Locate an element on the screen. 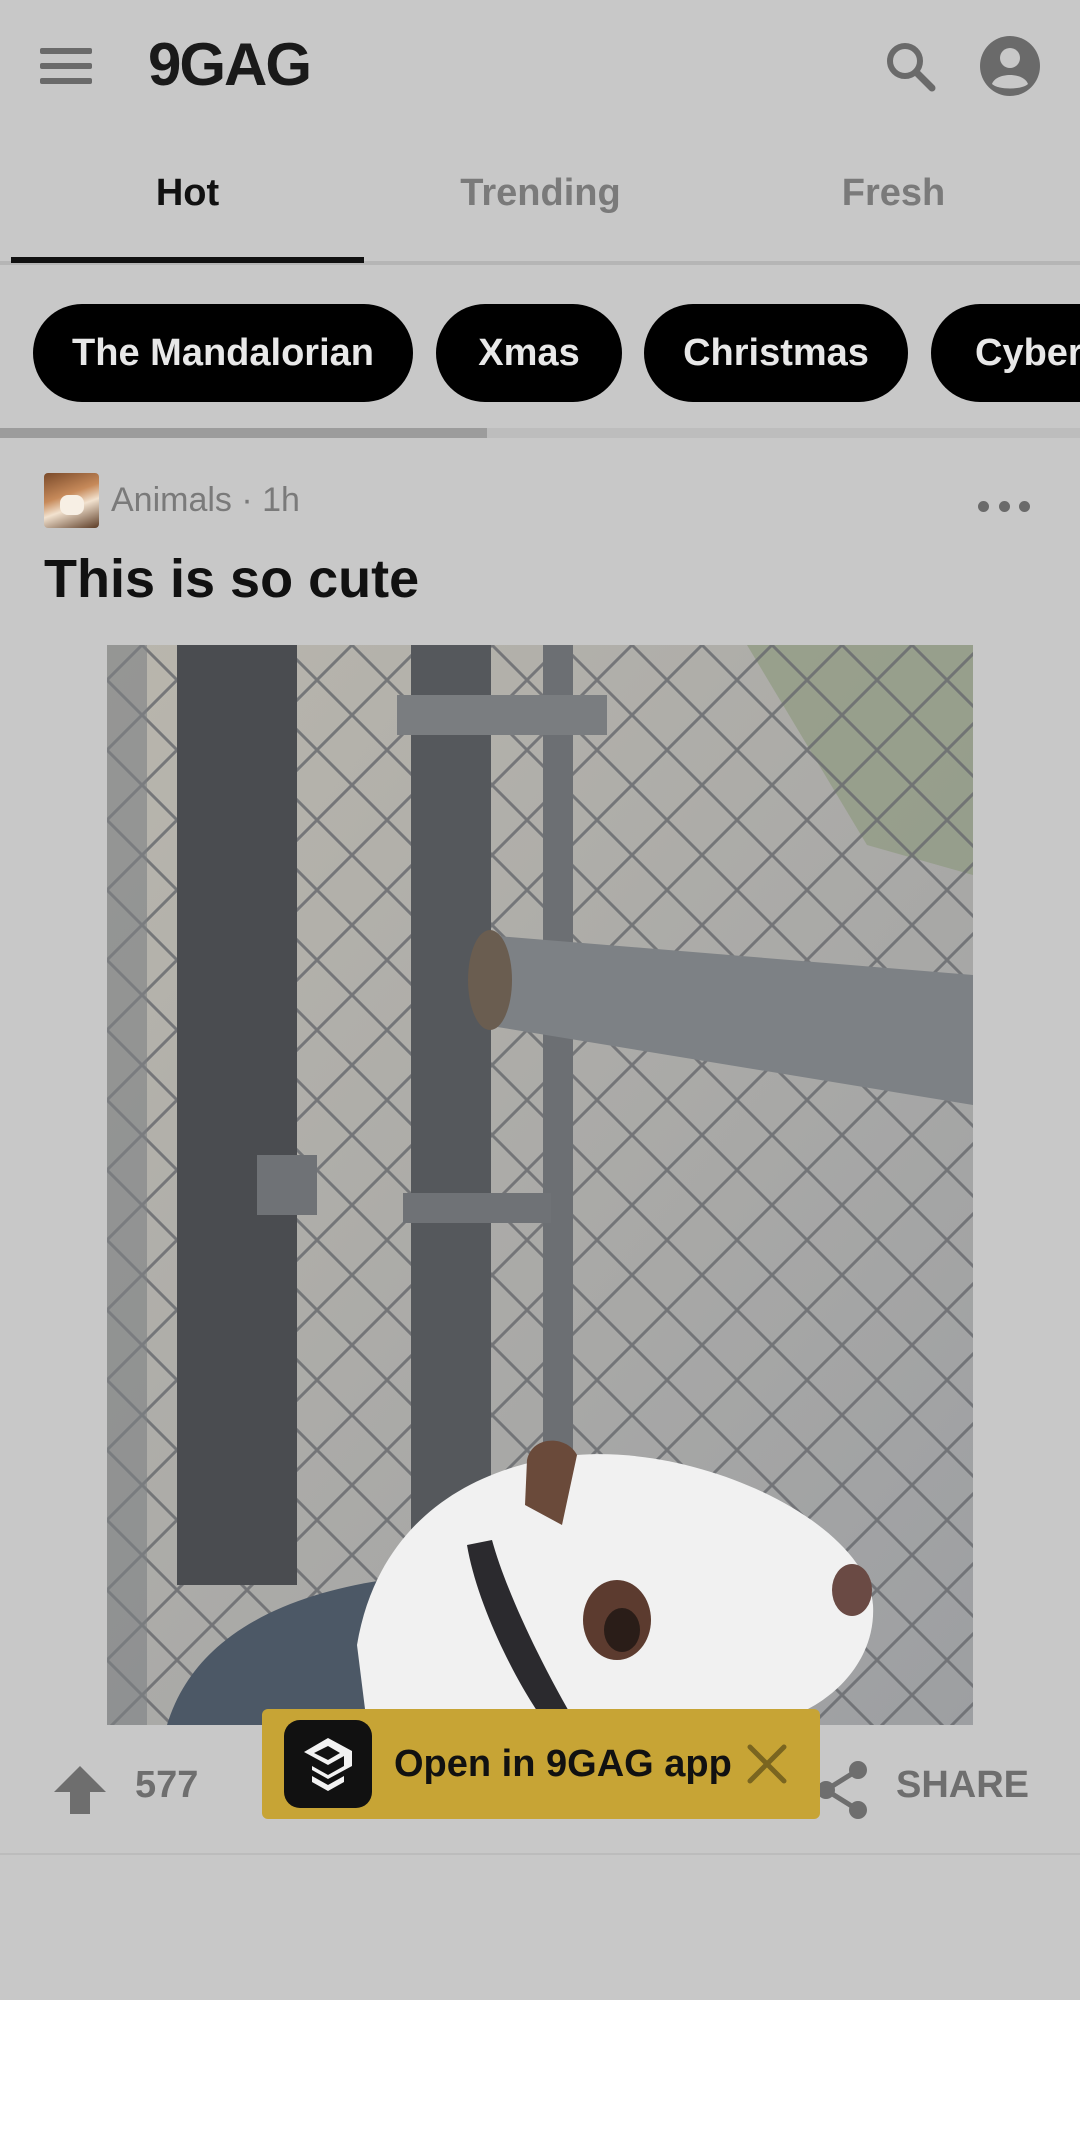 The width and height of the screenshot is (1080, 2151). post-section-time: Animals · 1h is located at coordinates (205, 500).